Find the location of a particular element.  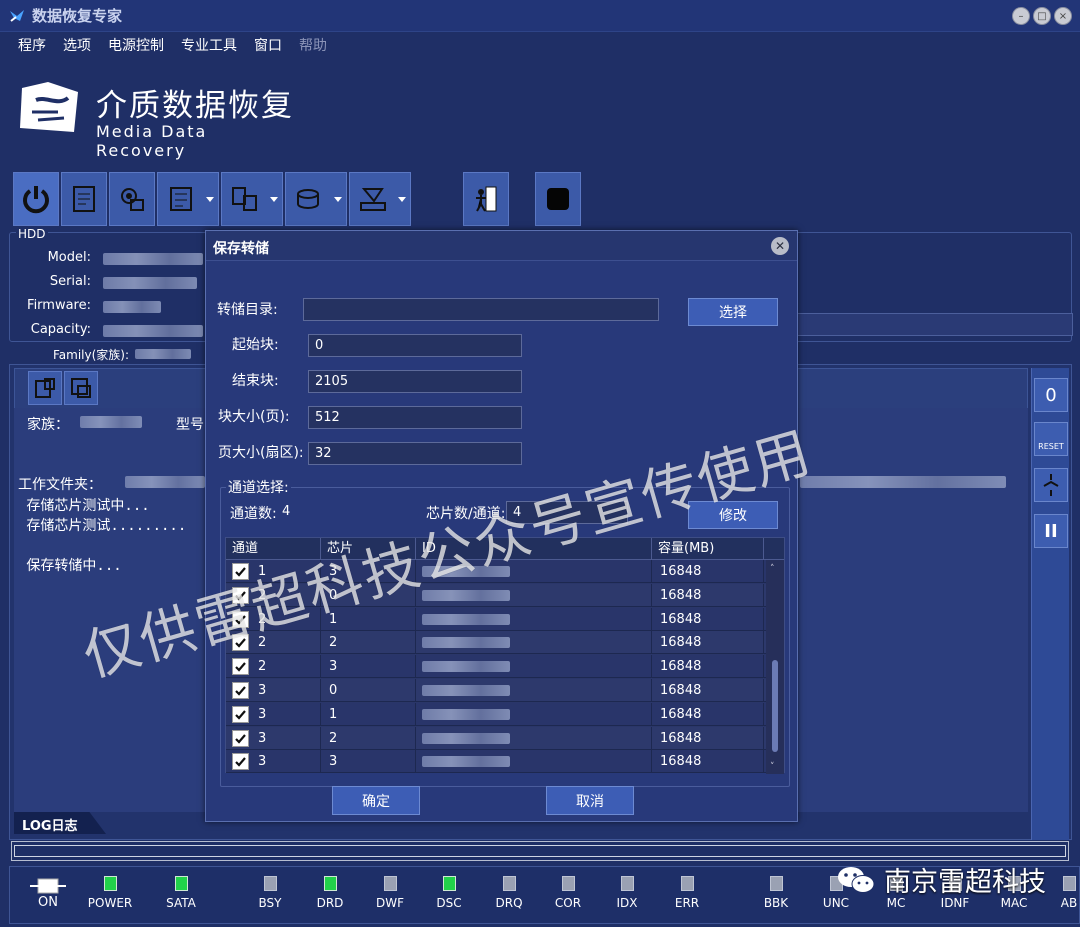

tool-dropdown-button is located at coordinates (380, 199).